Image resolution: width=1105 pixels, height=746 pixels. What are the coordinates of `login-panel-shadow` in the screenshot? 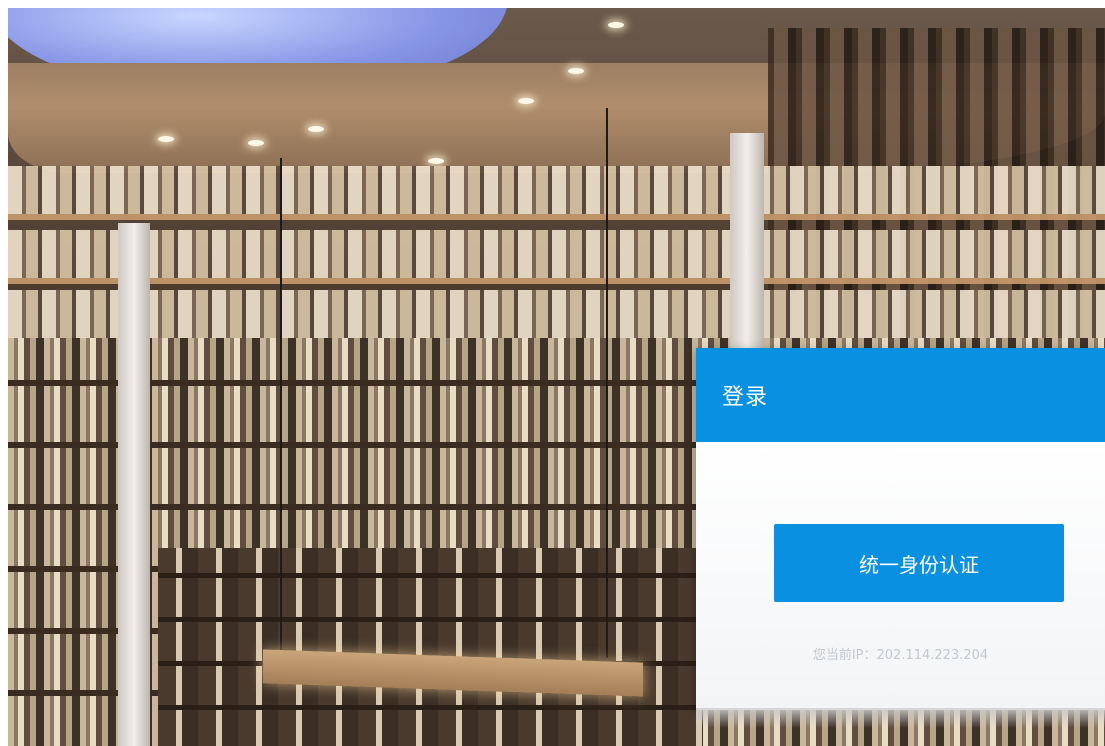 It's located at (900, 718).